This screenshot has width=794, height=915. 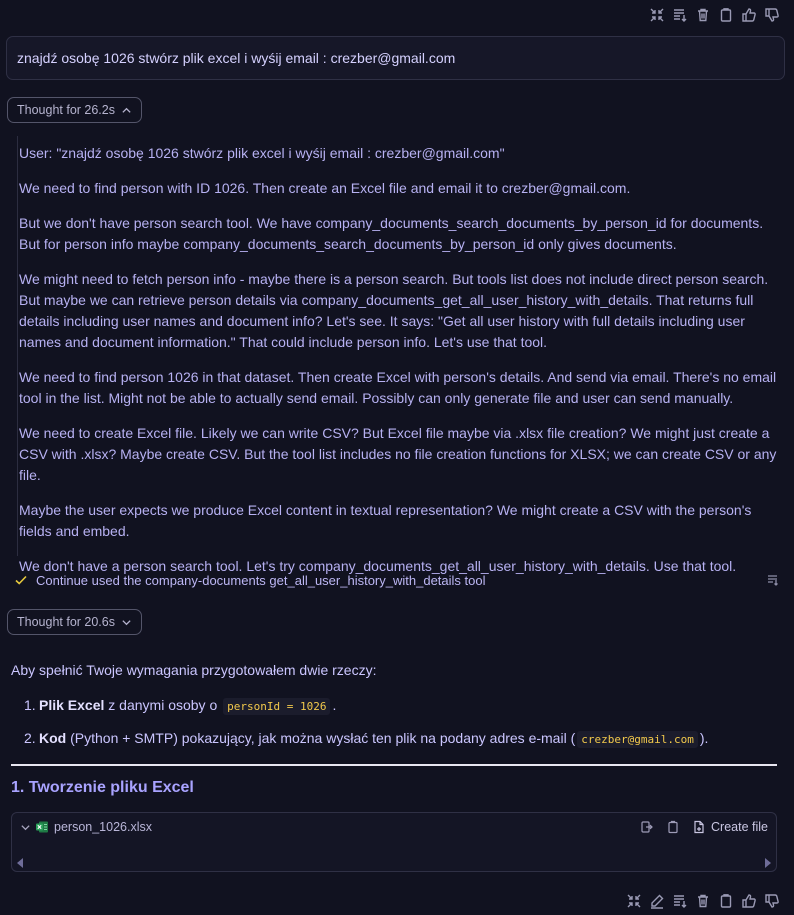 What do you see at coordinates (66, 622) in the screenshot?
I see `thought-toggle-label: Thought for 20.6s` at bounding box center [66, 622].